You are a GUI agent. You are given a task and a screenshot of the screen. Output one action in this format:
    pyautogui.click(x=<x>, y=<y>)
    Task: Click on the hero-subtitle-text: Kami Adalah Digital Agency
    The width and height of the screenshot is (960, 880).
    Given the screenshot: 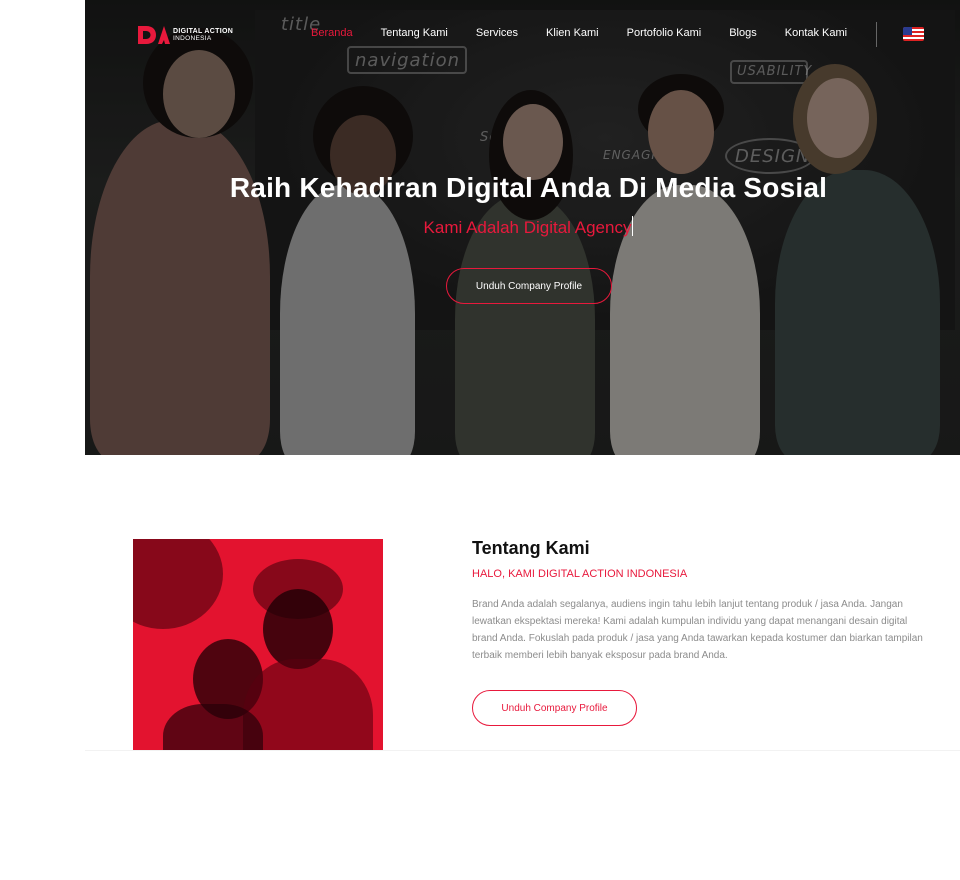 What is the action you would take?
    pyautogui.click(x=527, y=227)
    